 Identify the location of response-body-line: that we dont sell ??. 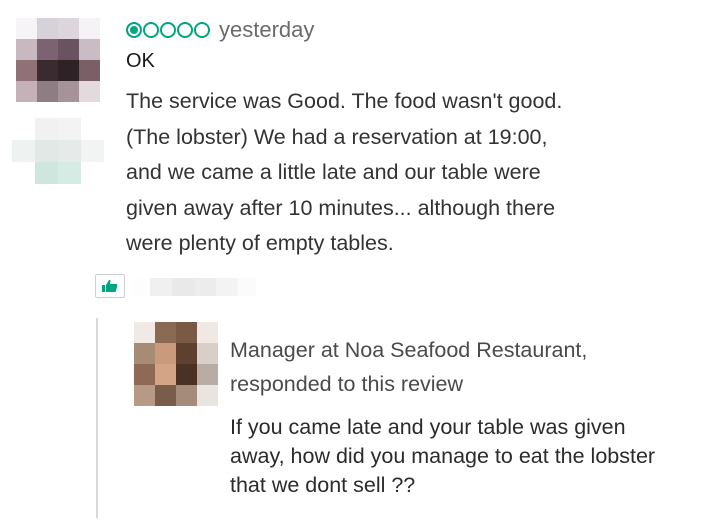
(323, 485).